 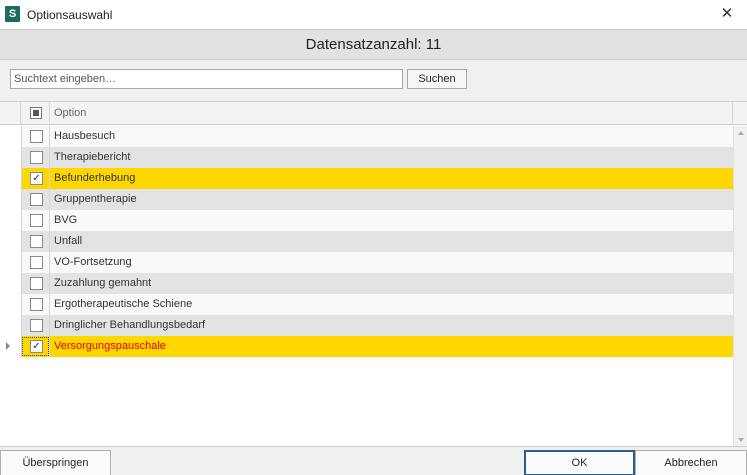 What do you see at coordinates (103, 283) in the screenshot?
I see `option-label: Zuzahlung gemahnt` at bounding box center [103, 283].